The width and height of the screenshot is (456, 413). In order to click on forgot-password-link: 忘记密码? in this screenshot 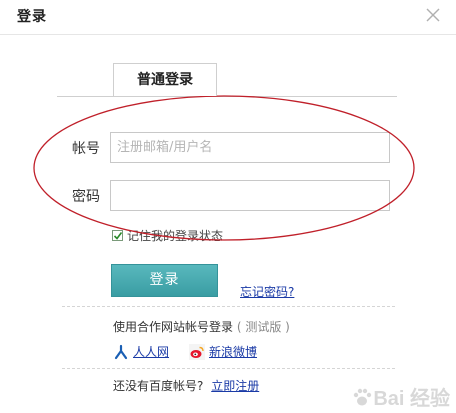, I will do `click(267, 291)`.